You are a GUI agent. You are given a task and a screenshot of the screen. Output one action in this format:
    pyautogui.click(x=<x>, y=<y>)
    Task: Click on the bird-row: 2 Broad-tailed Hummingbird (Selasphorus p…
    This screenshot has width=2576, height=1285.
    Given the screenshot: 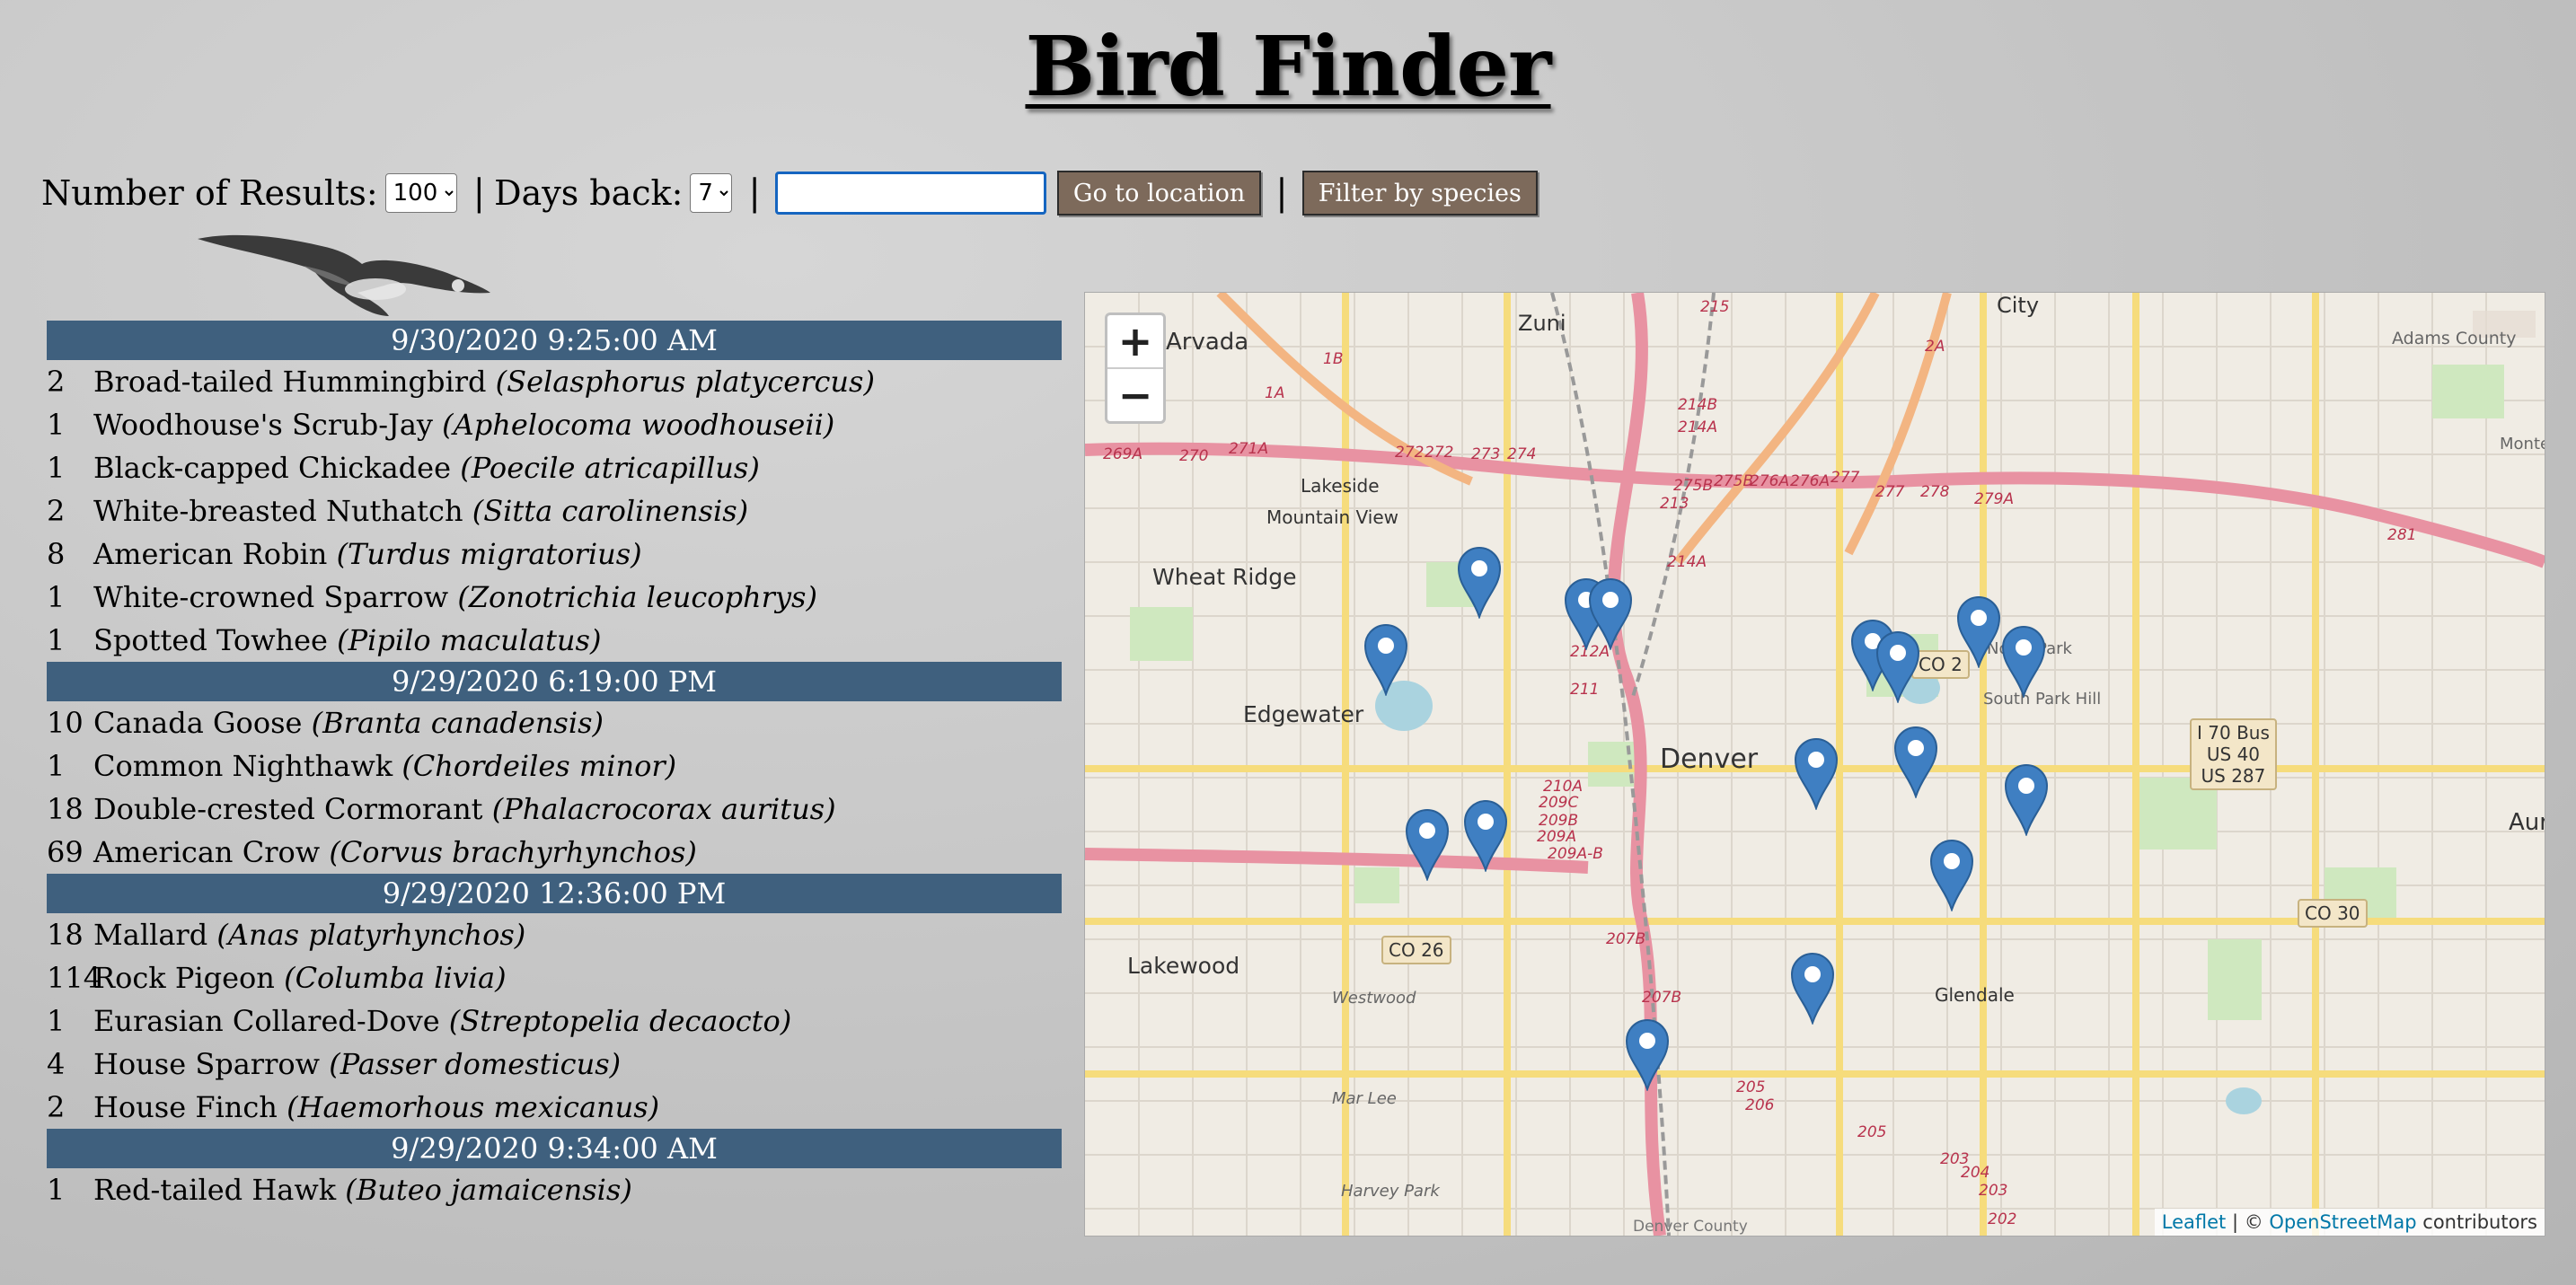 What is the action you would take?
    pyautogui.click(x=554, y=382)
    